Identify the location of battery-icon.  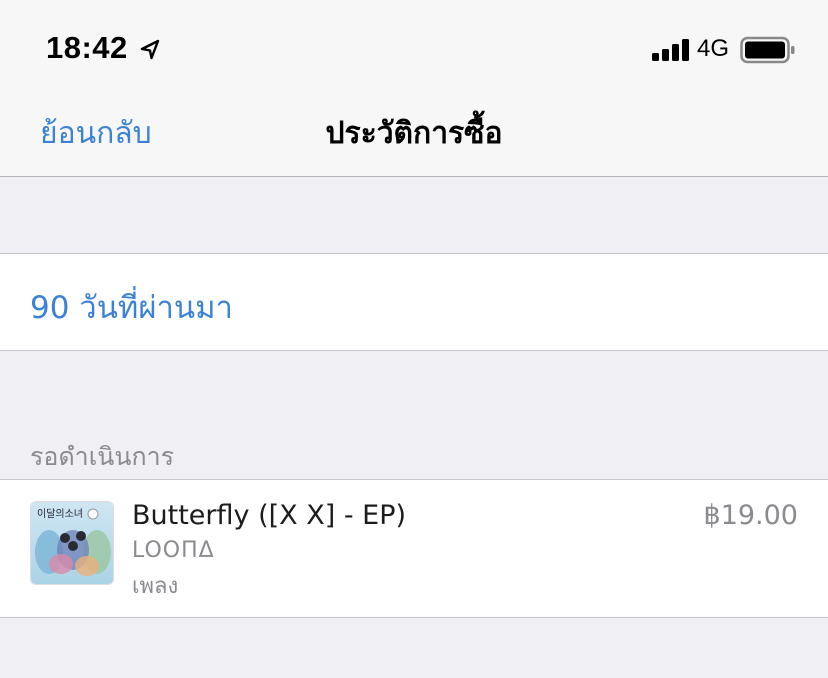
(767, 50).